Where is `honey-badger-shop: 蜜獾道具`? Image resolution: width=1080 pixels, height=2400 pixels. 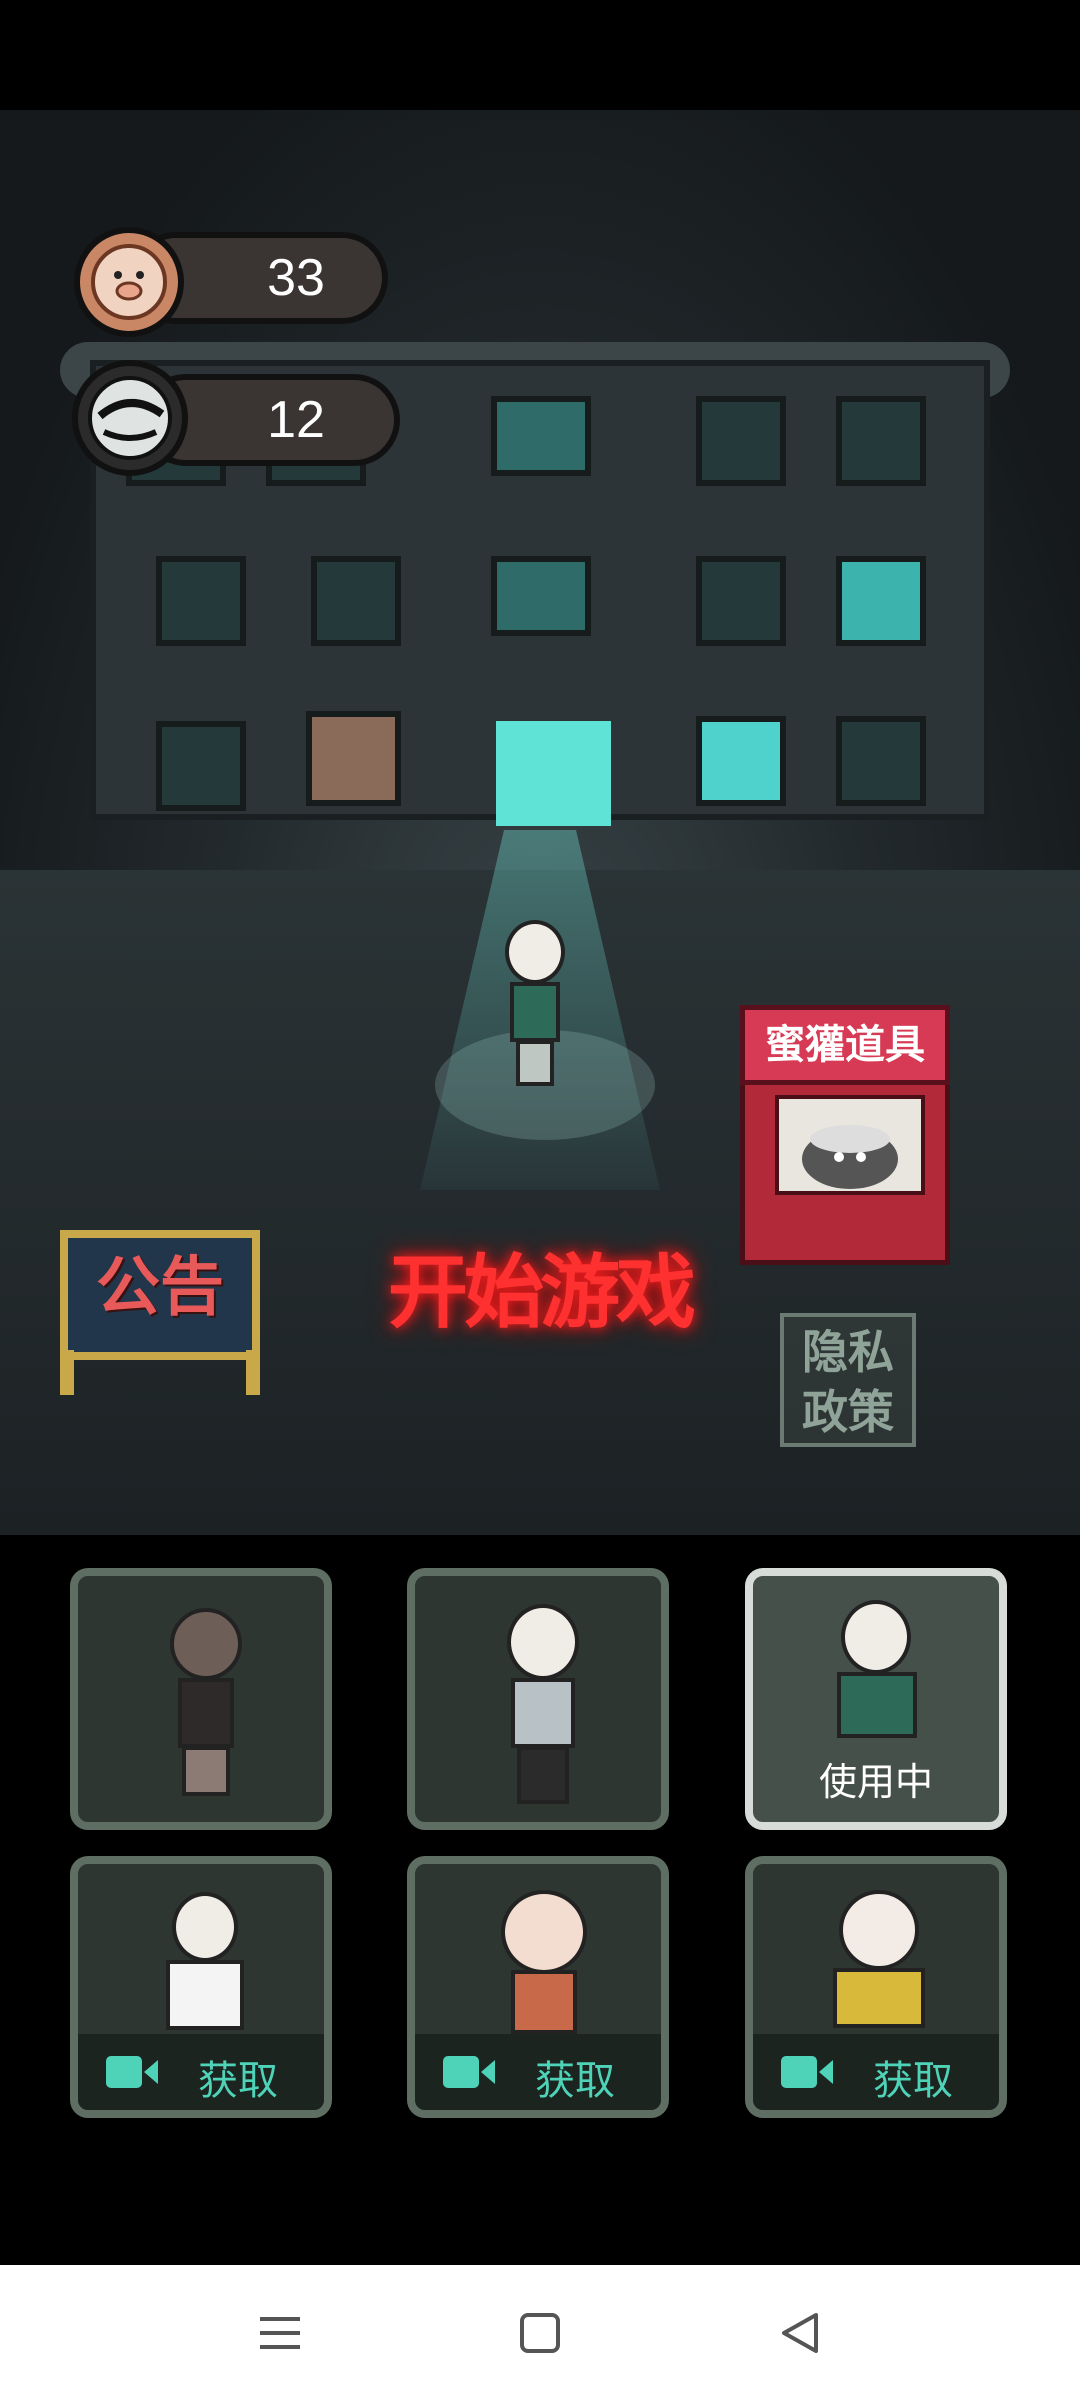 honey-badger-shop: 蜜獾道具 is located at coordinates (845, 1135).